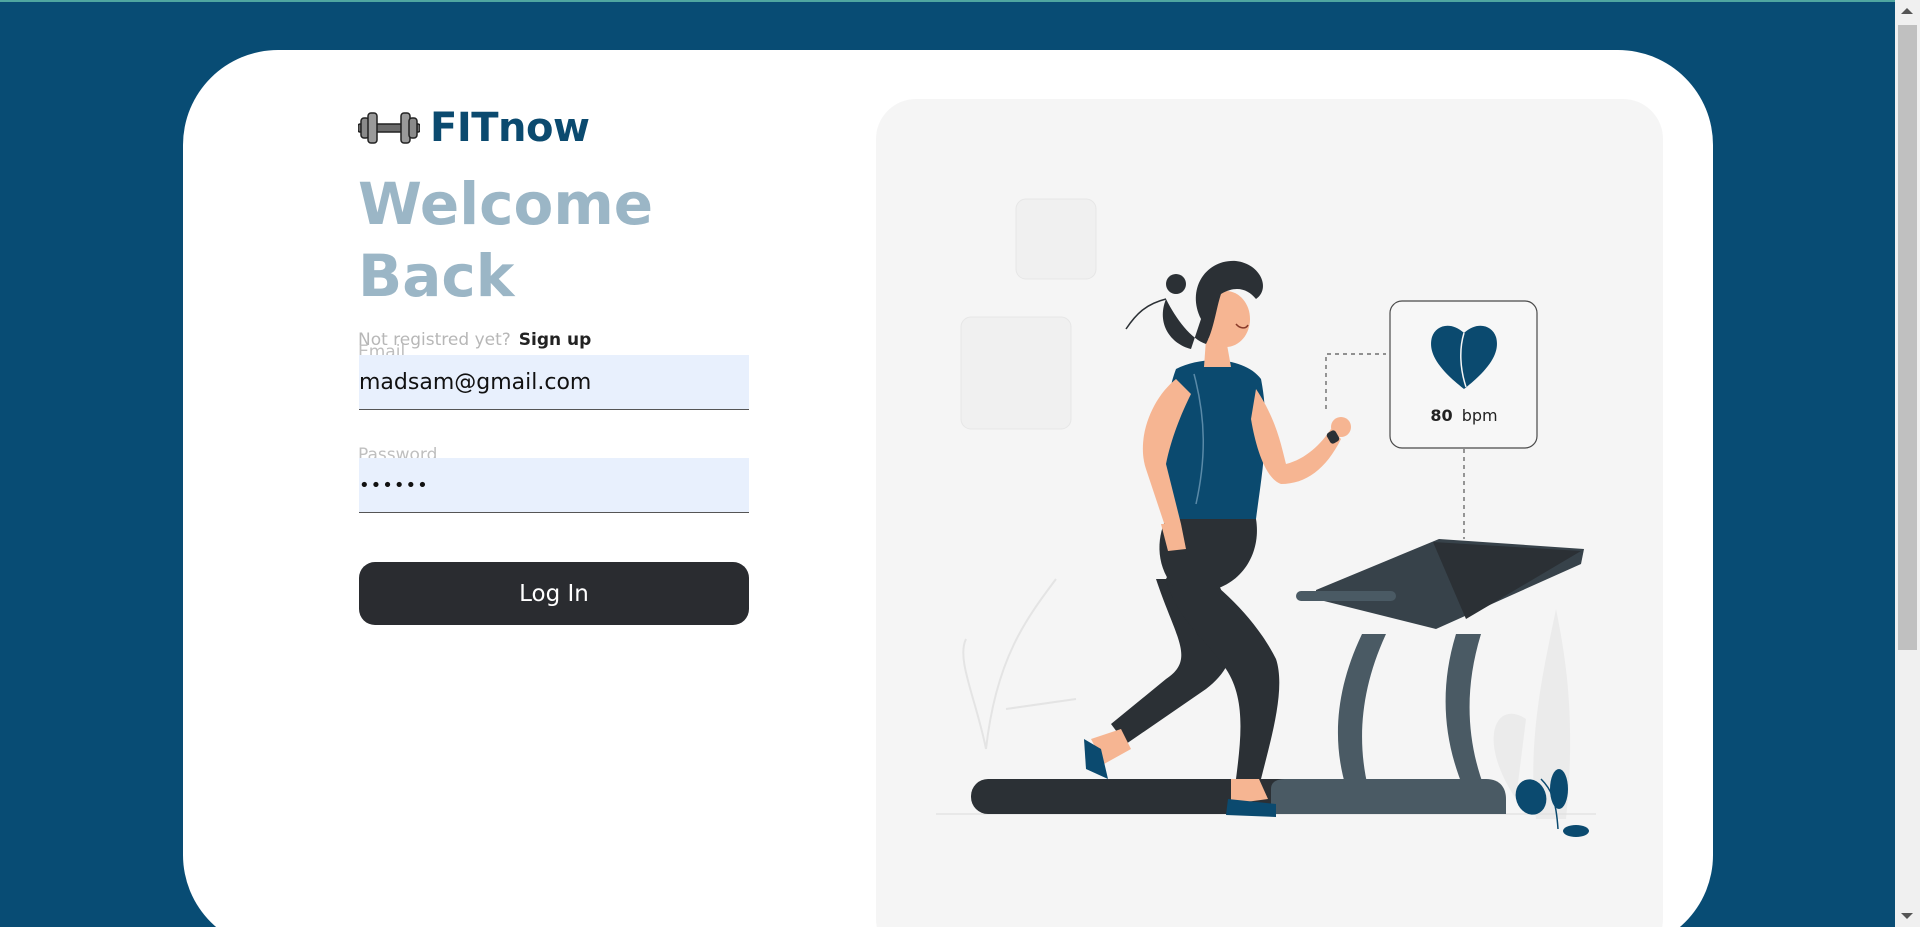  Describe the element at coordinates (510, 128) in the screenshot. I see `brand-name: FITnow` at that location.